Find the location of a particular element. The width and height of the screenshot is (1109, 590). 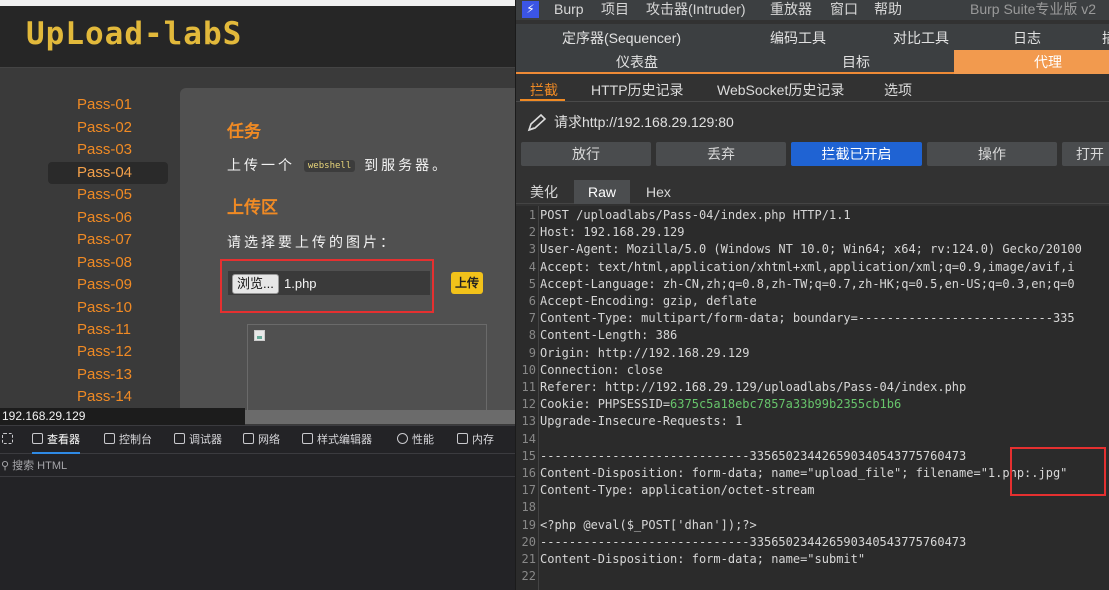

sidebar-item-pass-14: Pass-14 is located at coordinates (108, 397).